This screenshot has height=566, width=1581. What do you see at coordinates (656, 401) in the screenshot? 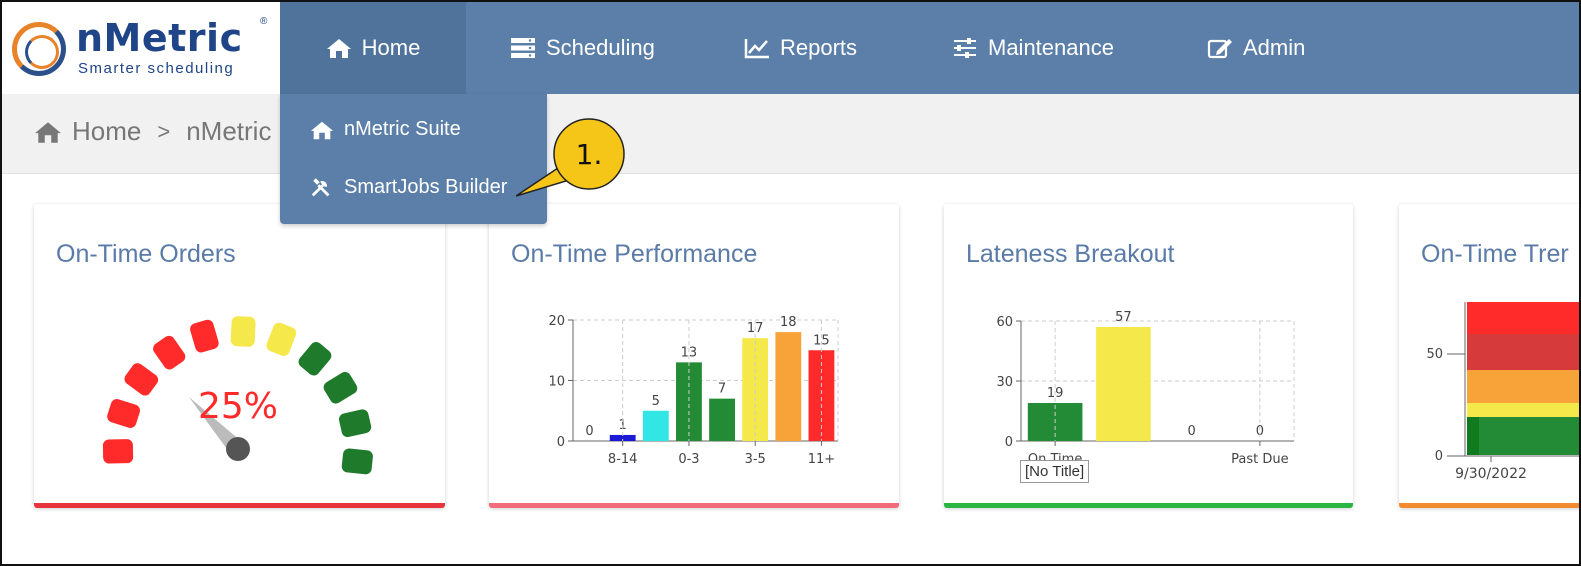
I see `data-label: 5` at bounding box center [656, 401].